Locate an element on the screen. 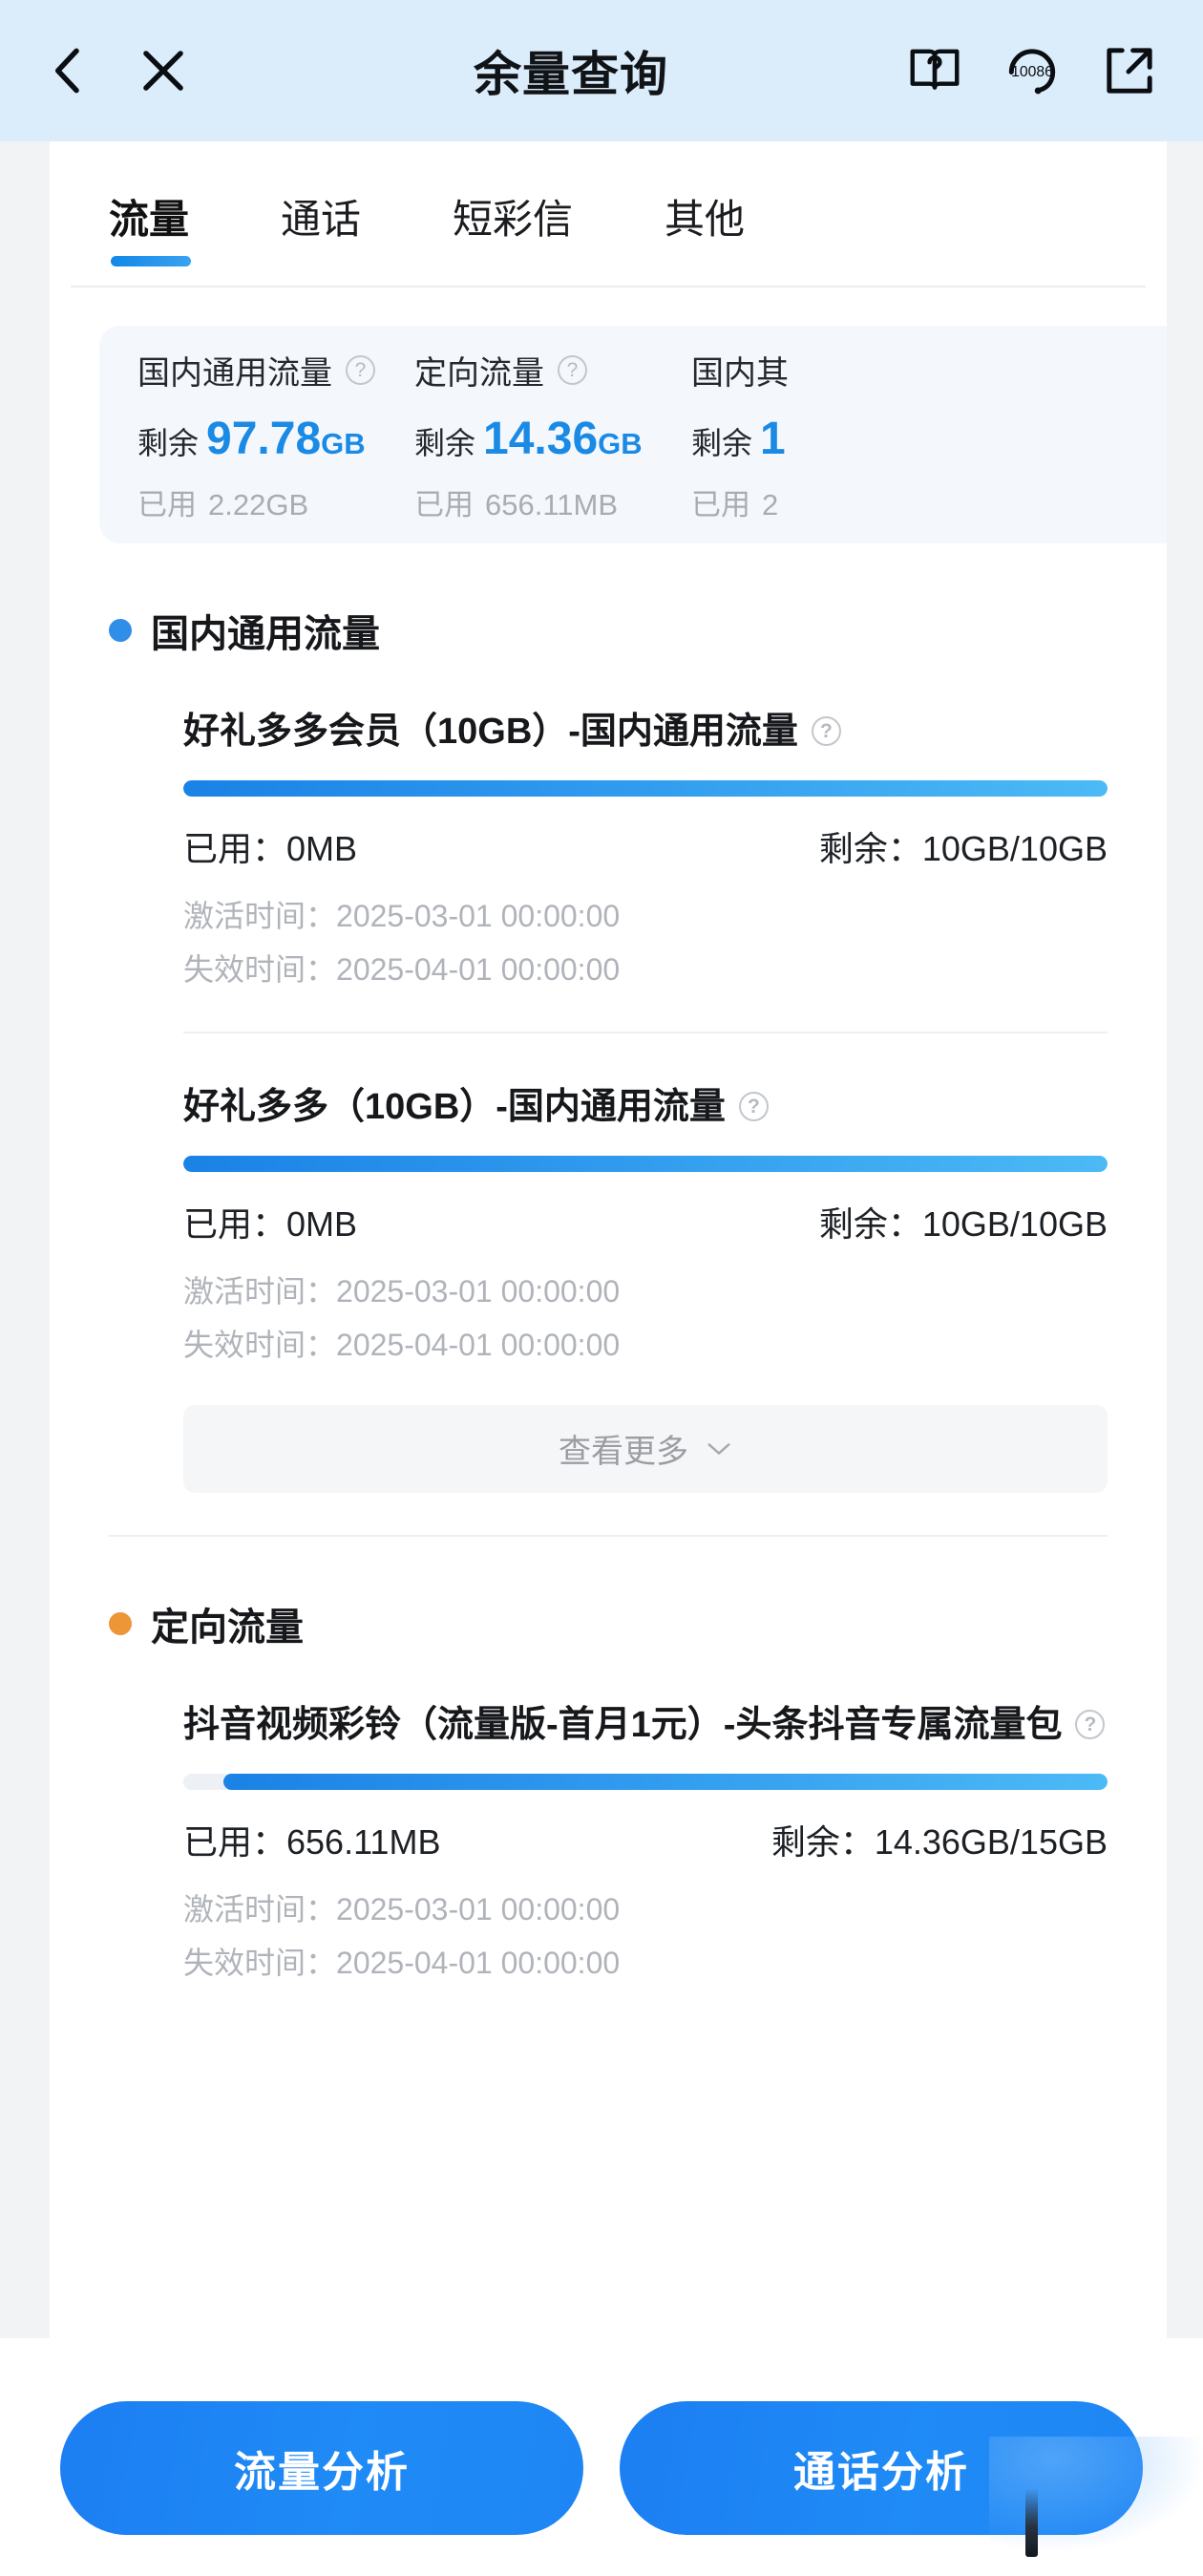 This screenshot has width=1203, height=2576. chevron-left-icon is located at coordinates (67, 71).